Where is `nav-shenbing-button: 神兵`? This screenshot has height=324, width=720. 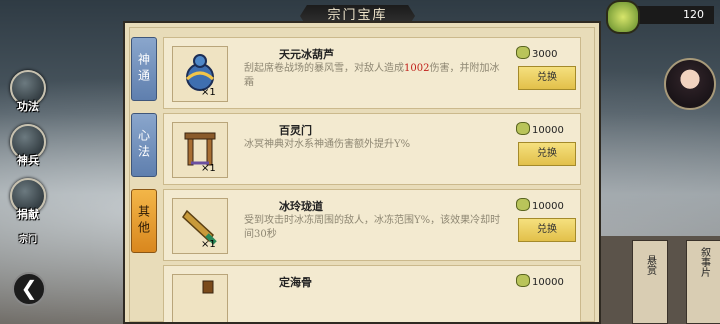 nav-shenbing-button: 神兵 is located at coordinates (28, 146).